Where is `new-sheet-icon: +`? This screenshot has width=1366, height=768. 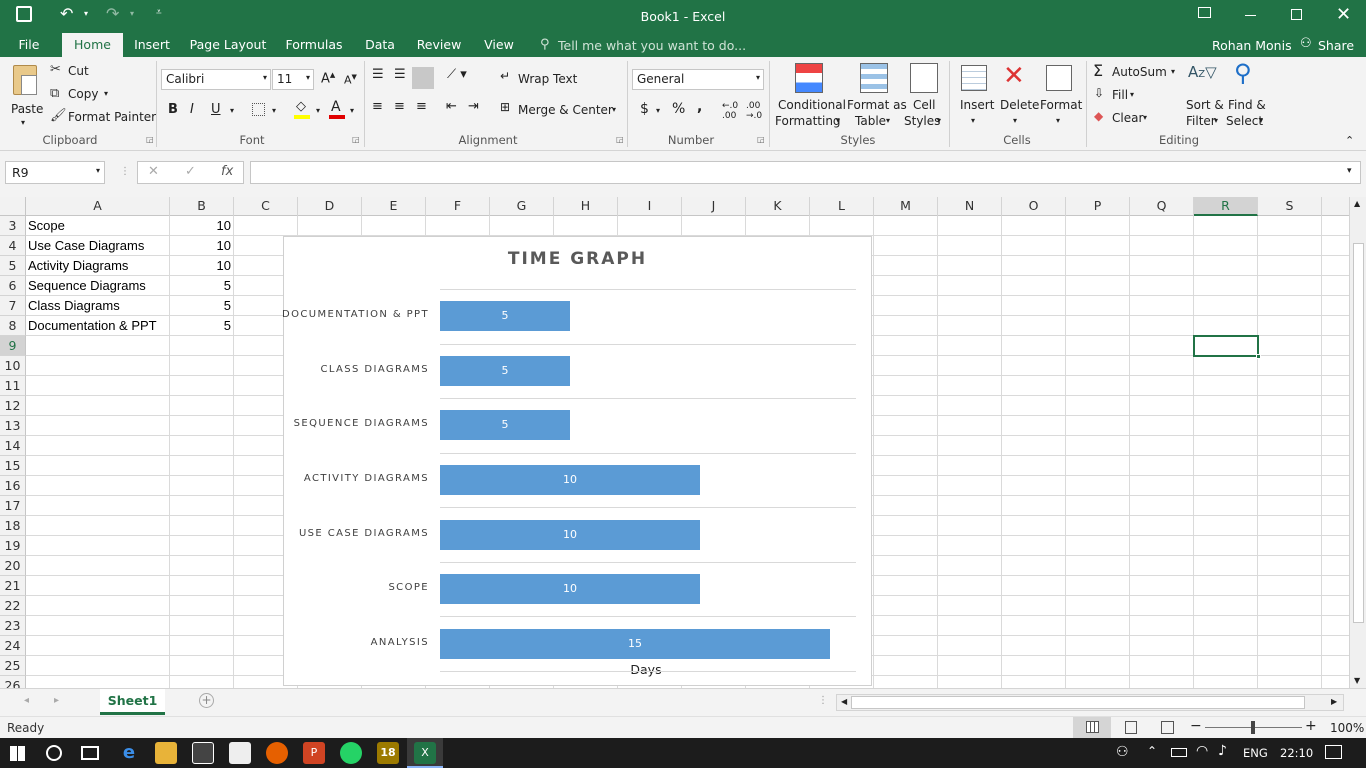 new-sheet-icon: + is located at coordinates (206, 700).